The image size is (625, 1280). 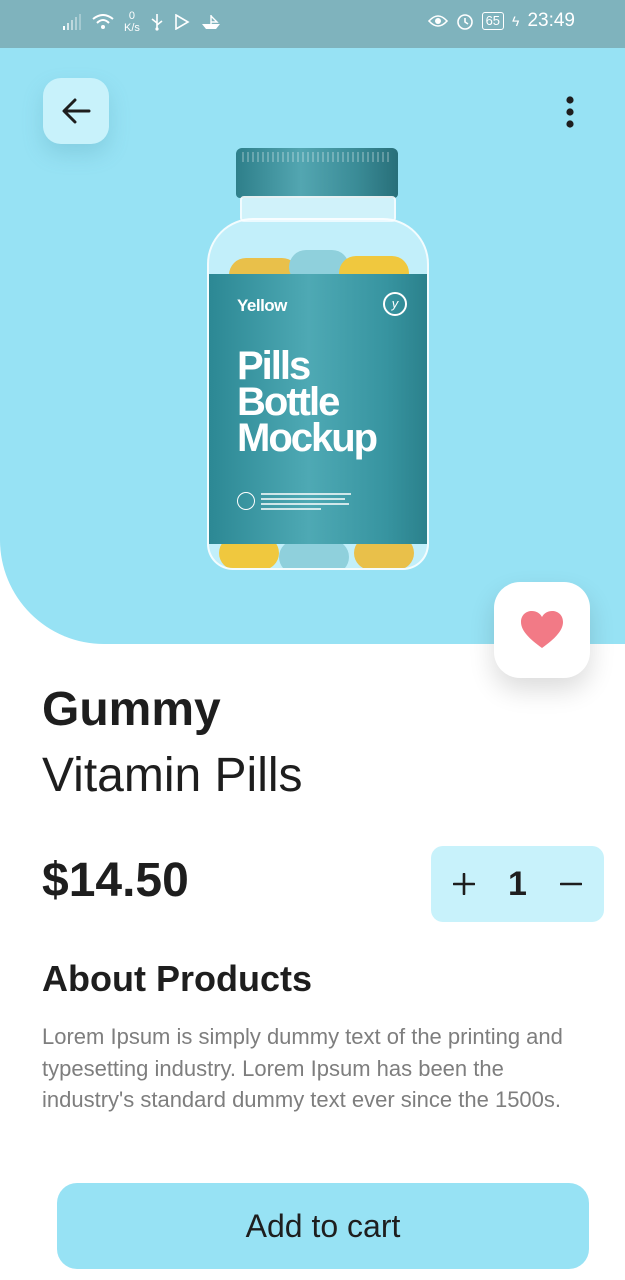 What do you see at coordinates (132, 16) in the screenshot?
I see `speed-value: 0` at bounding box center [132, 16].